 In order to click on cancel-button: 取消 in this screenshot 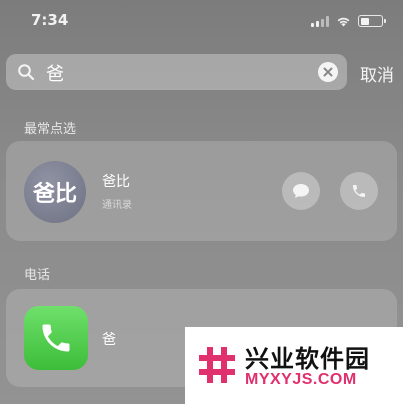, I will do `click(377, 73)`.